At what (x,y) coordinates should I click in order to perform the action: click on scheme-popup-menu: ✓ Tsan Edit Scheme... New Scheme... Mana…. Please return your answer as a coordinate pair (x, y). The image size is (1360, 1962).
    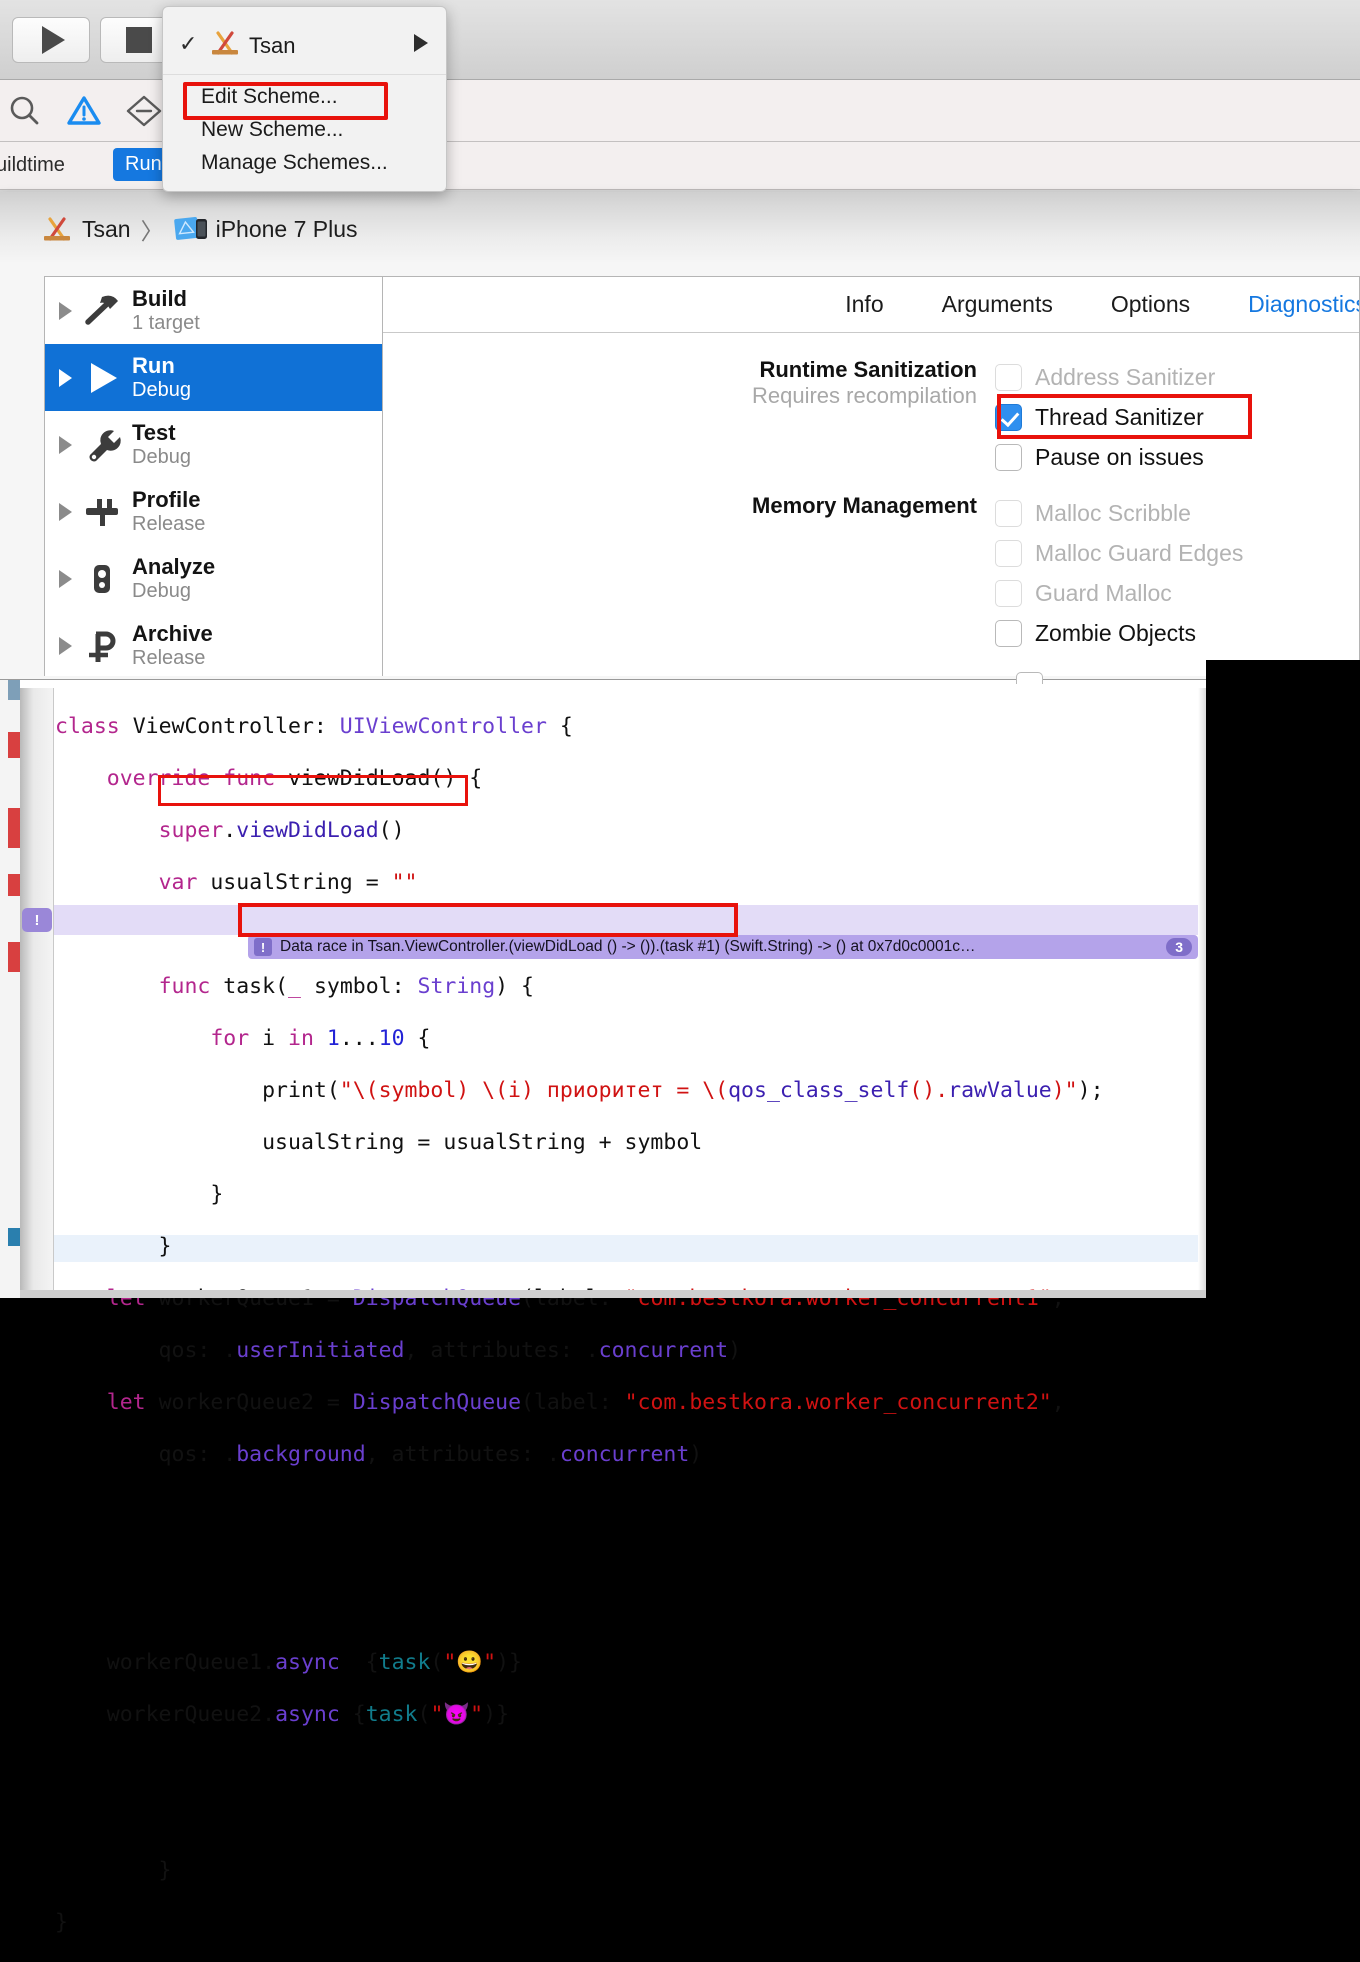
    Looking at the image, I should click on (304, 99).